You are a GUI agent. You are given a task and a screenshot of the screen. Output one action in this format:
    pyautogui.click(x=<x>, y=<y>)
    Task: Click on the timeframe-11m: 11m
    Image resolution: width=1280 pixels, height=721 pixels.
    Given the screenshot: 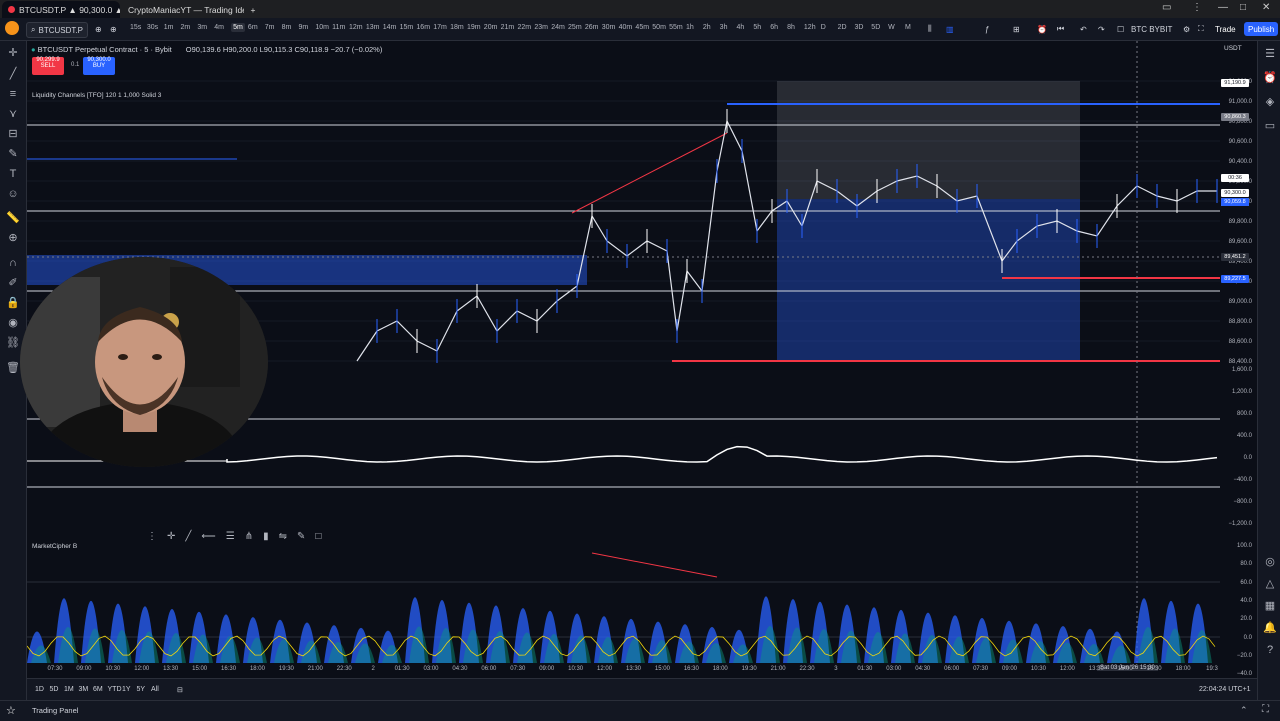 What is the action you would take?
    pyautogui.click(x=338, y=27)
    